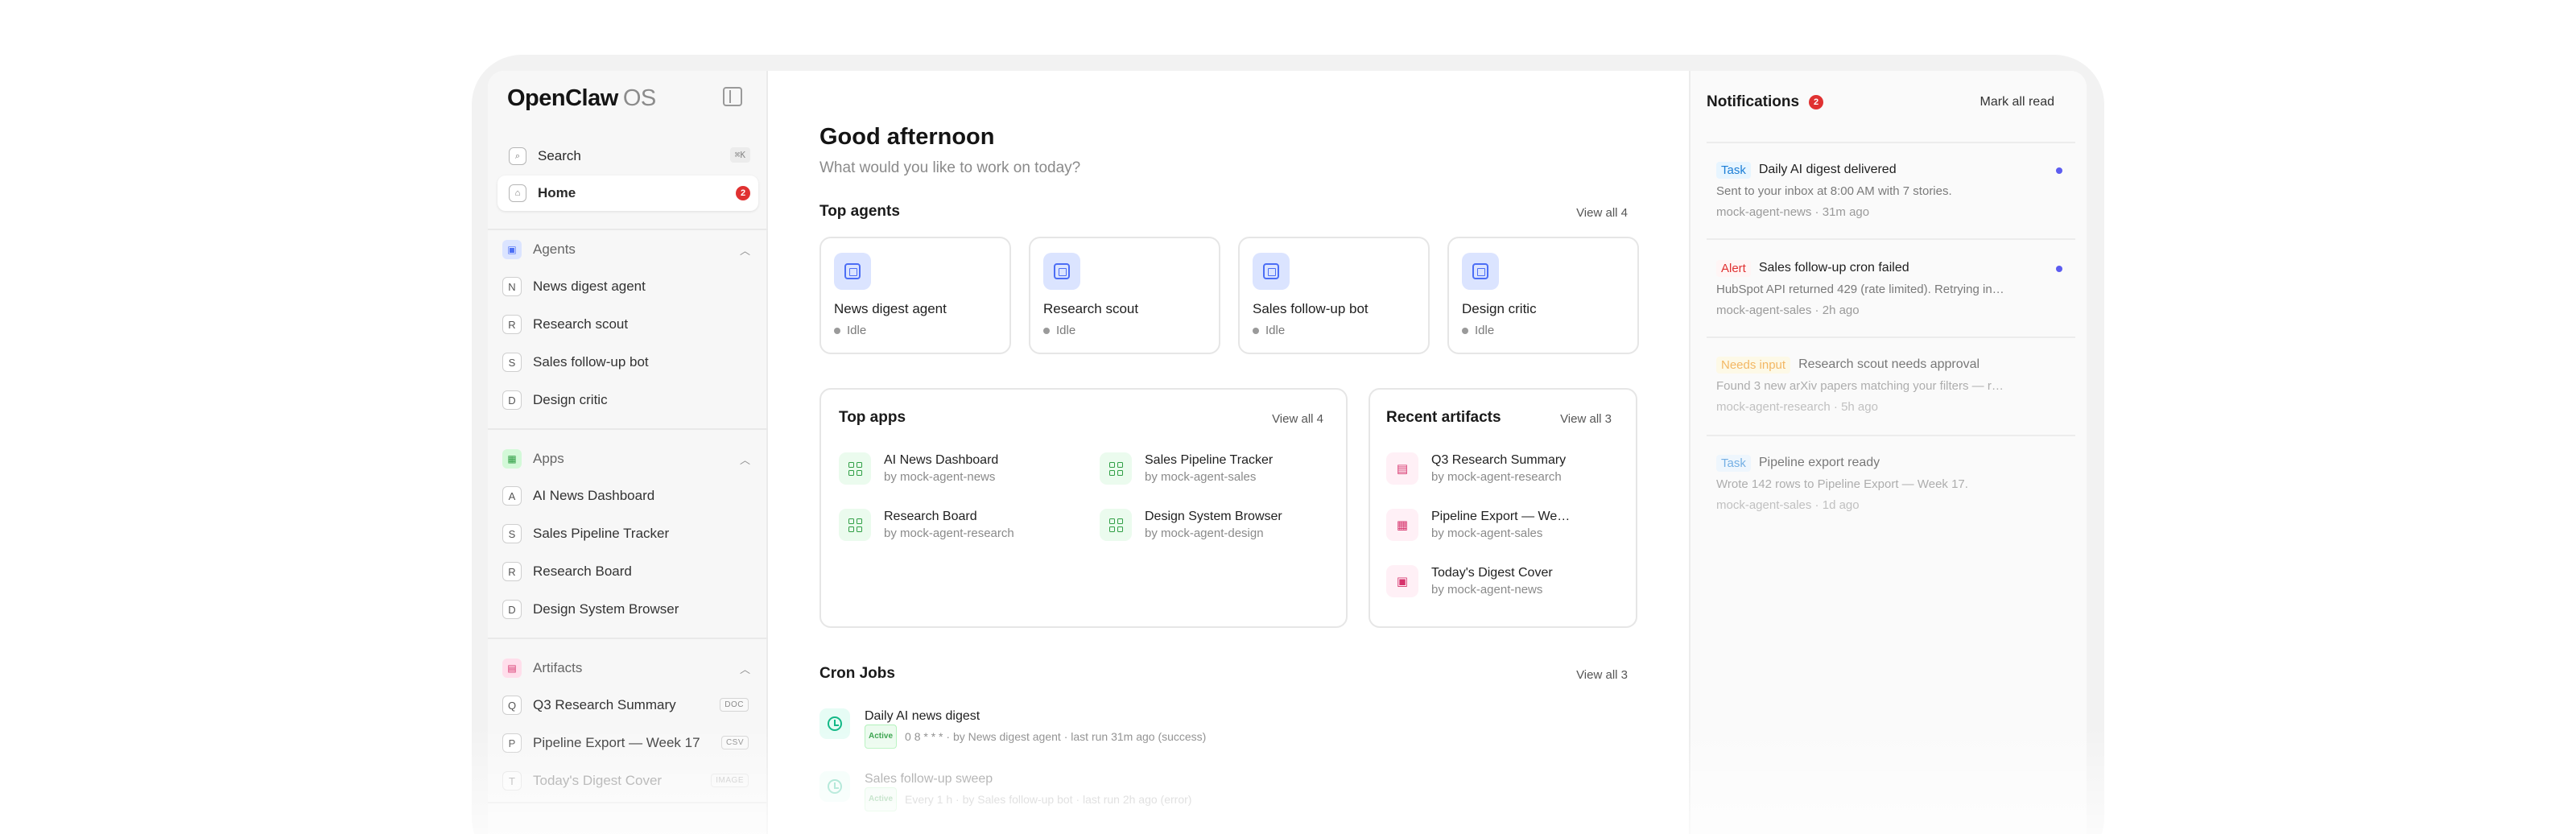 This screenshot has height=834, width=2576. Describe the element at coordinates (1586, 419) in the screenshot. I see `recent-artifacts-view-all-link: View all 3` at that location.